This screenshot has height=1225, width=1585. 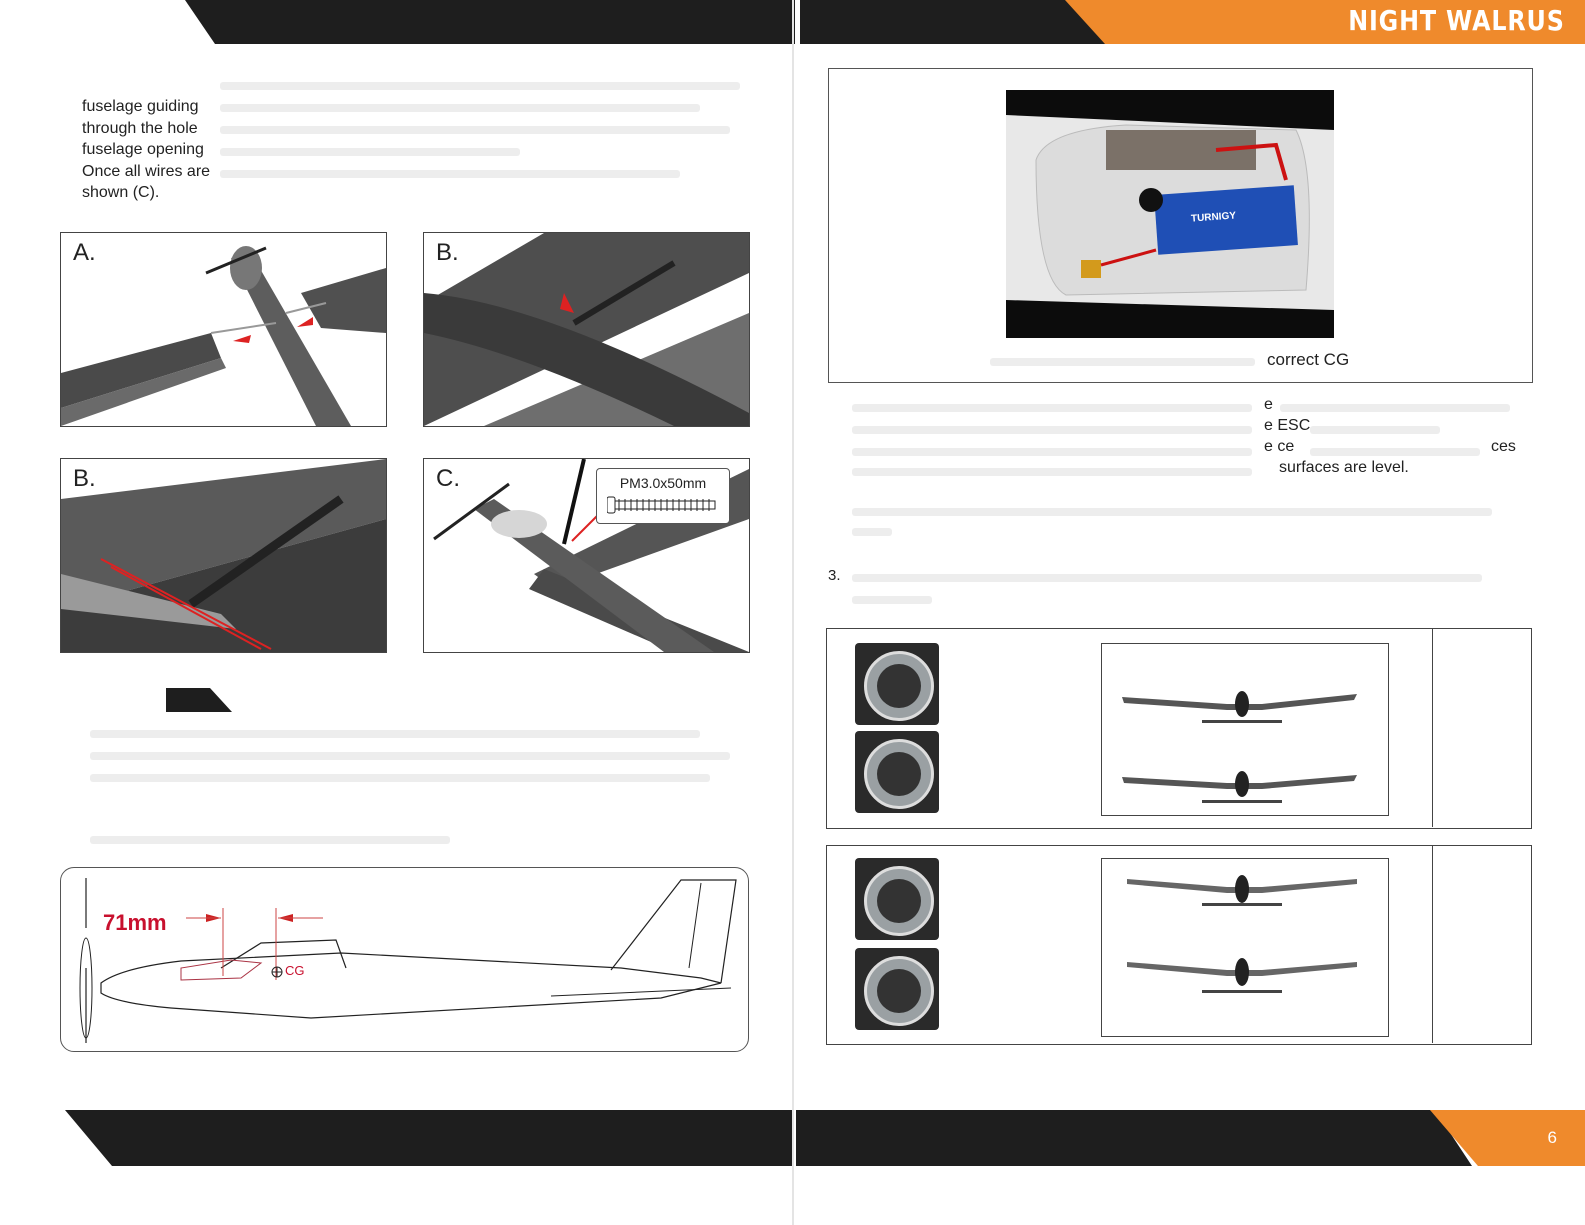 What do you see at coordinates (1268, 404) in the screenshot?
I see `text-fragment: e` at bounding box center [1268, 404].